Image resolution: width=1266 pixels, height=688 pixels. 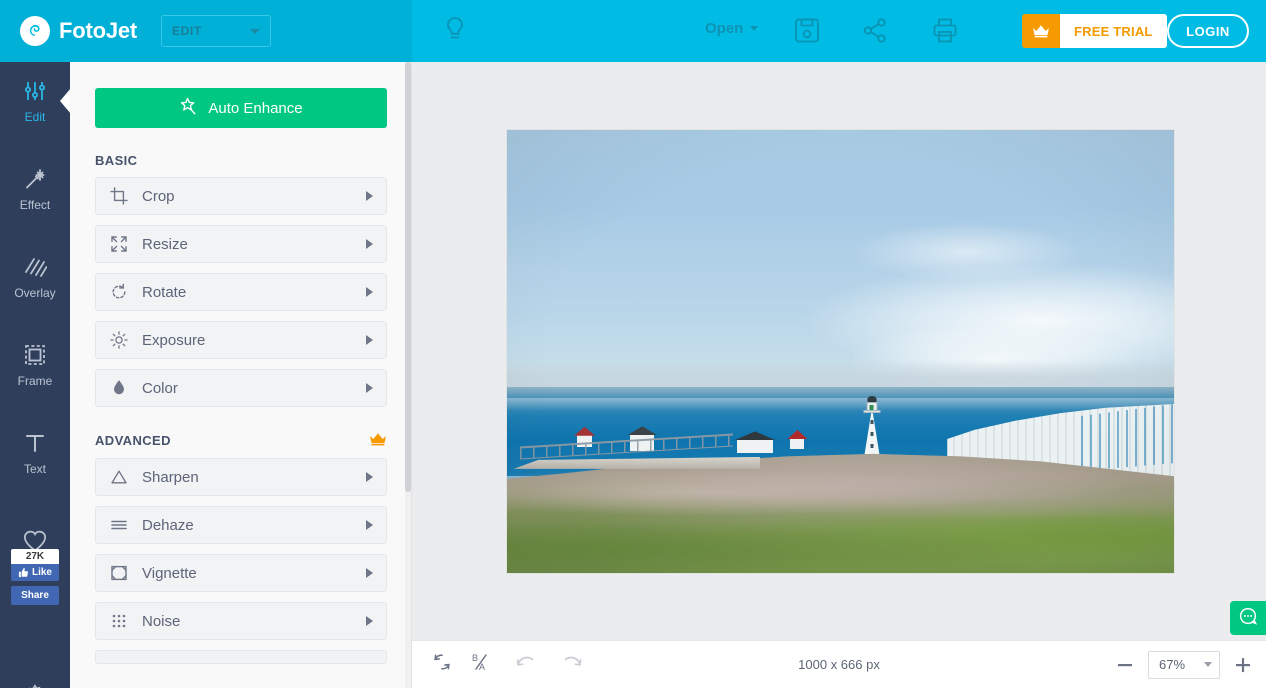 I want to click on zoom-in-button, so click(x=1243, y=665).